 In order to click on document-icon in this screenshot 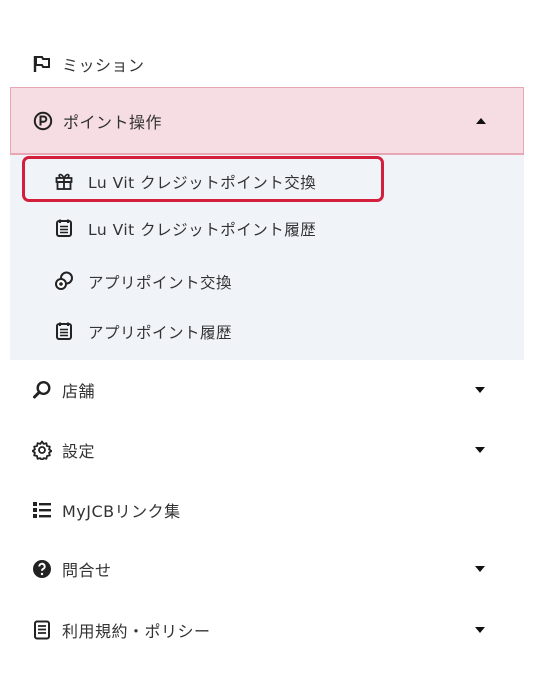, I will do `click(42, 630)`.